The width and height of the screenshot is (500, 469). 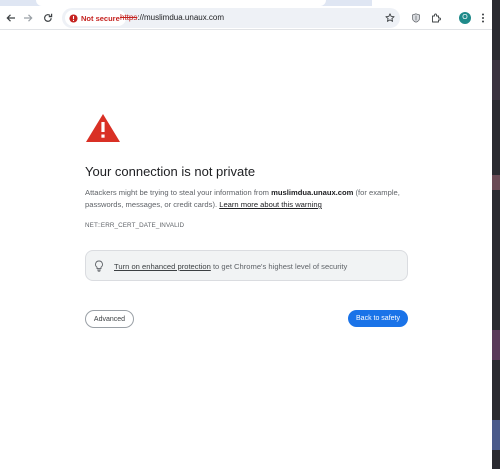 What do you see at coordinates (99, 266) in the screenshot?
I see `lightbulb-icon` at bounding box center [99, 266].